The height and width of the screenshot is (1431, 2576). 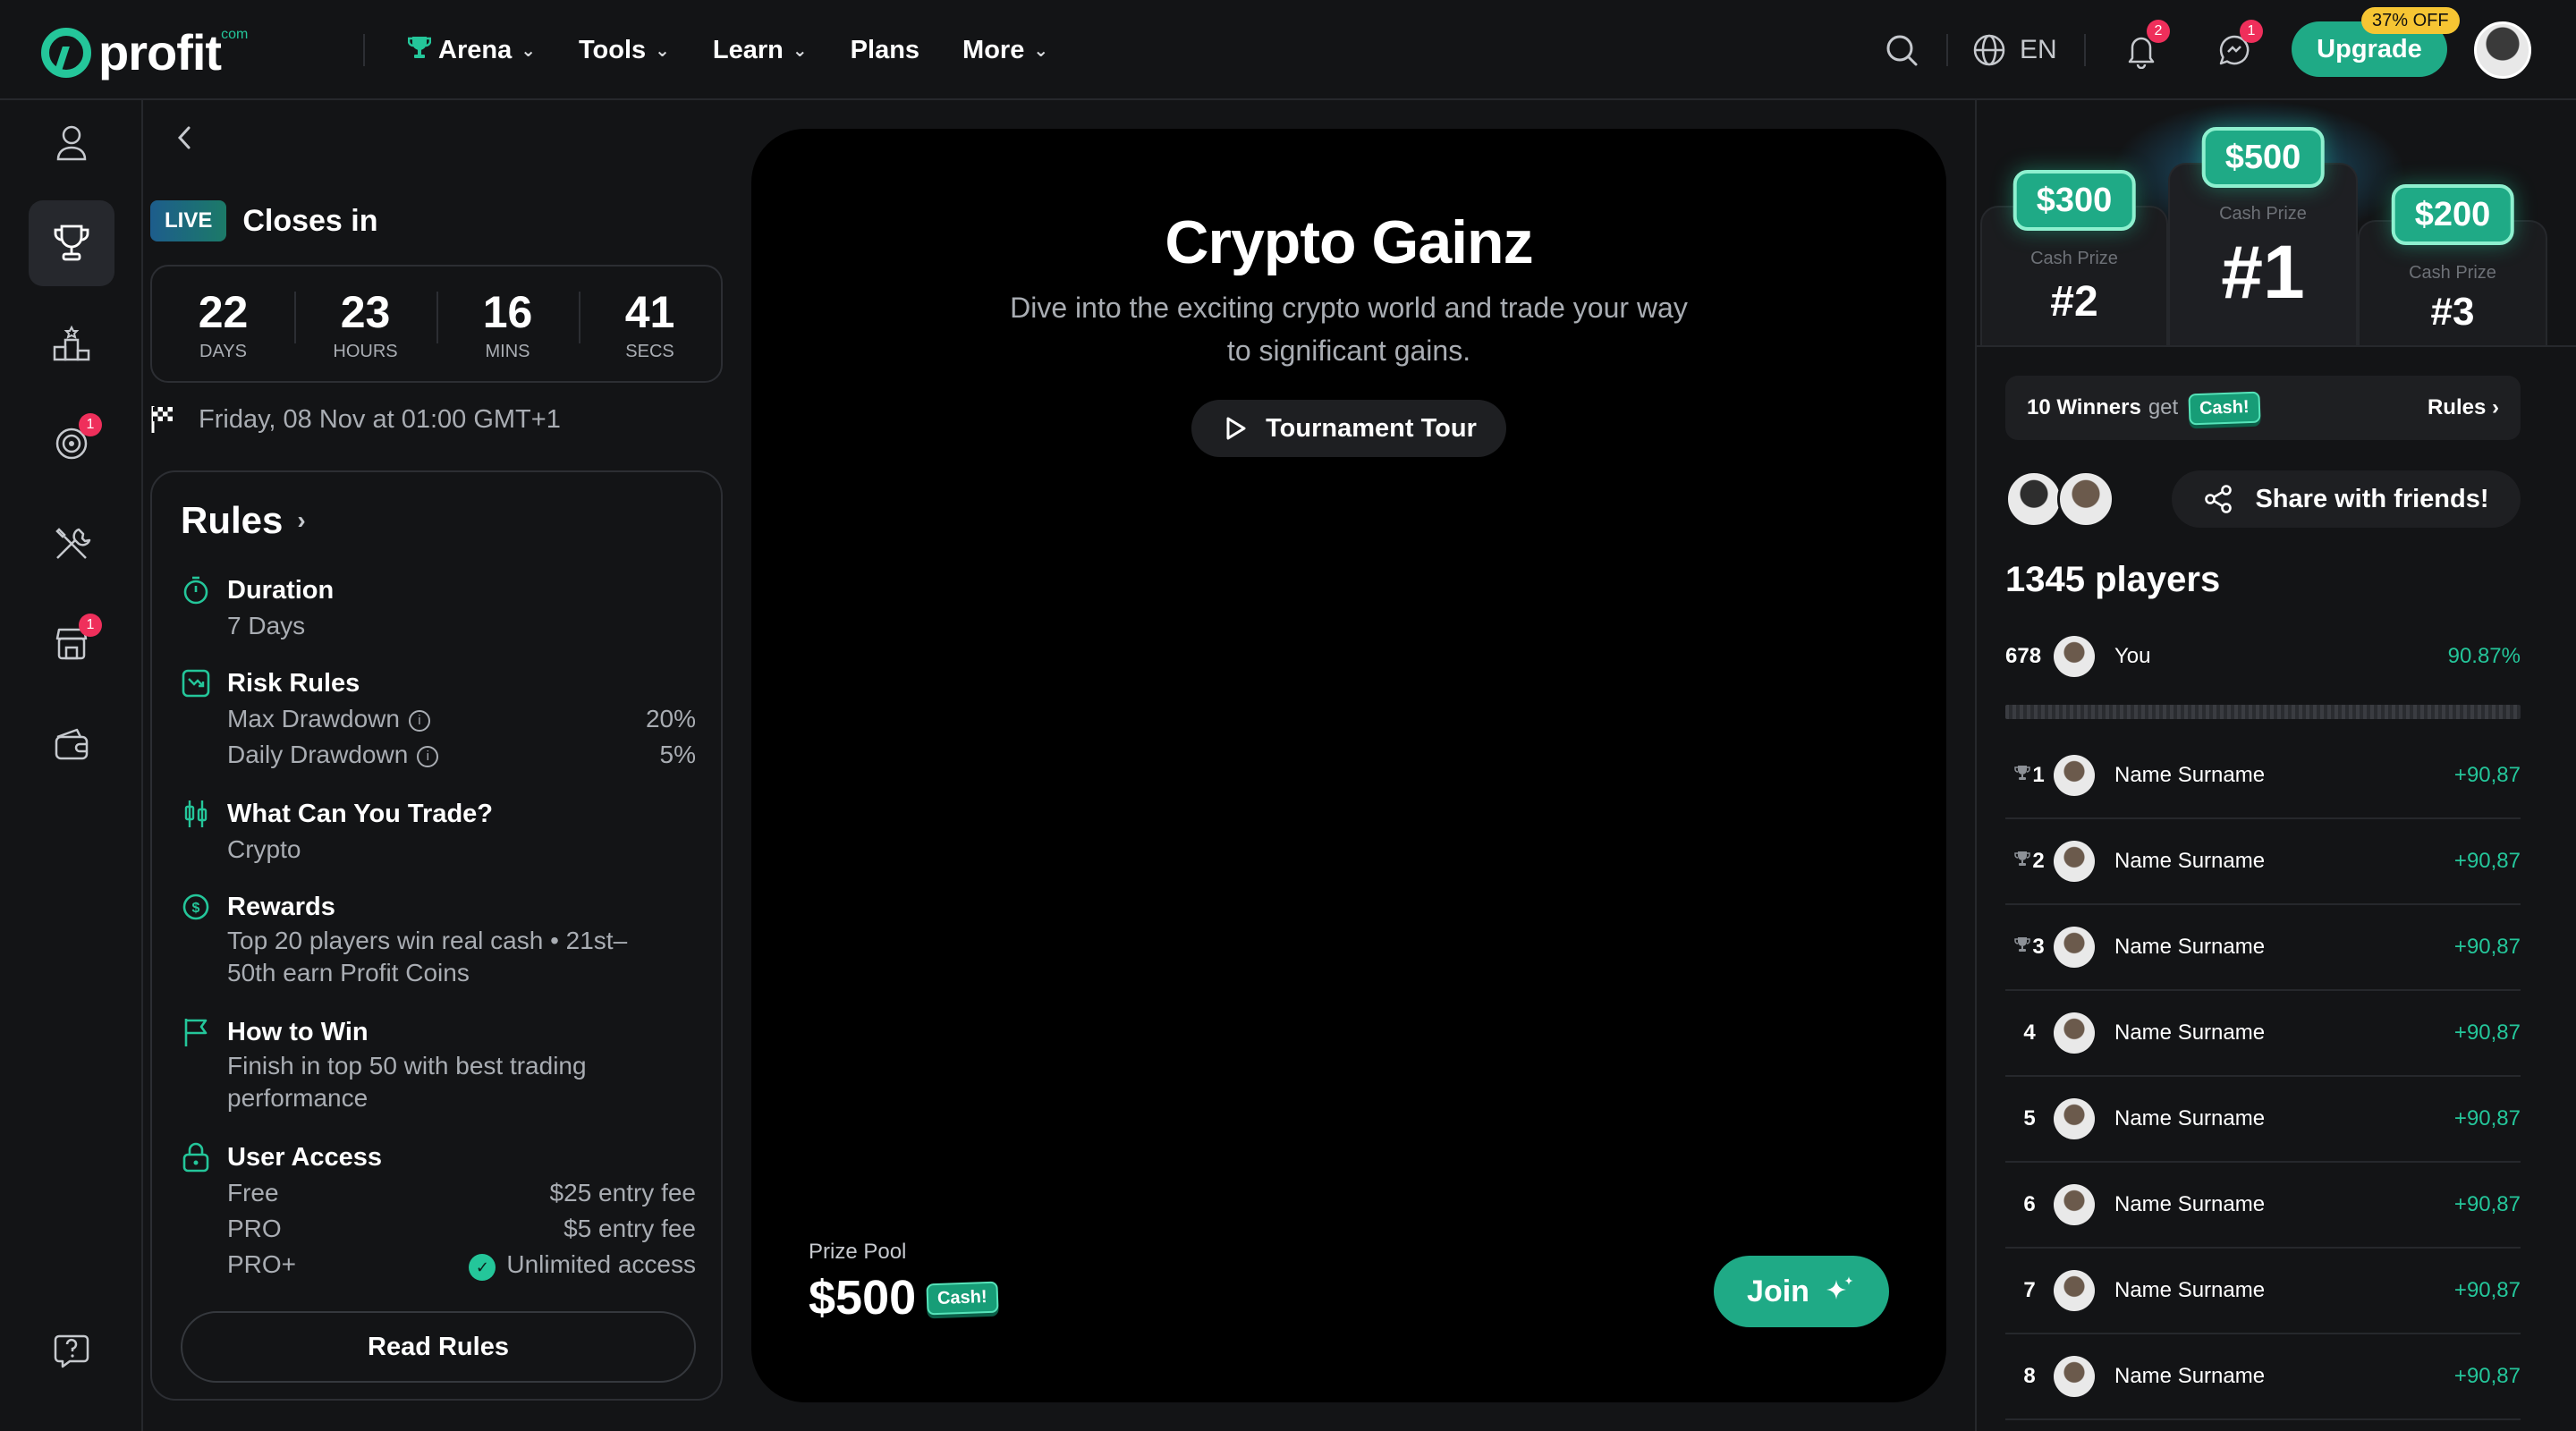 I want to click on help-icon, so click(x=71, y=1351).